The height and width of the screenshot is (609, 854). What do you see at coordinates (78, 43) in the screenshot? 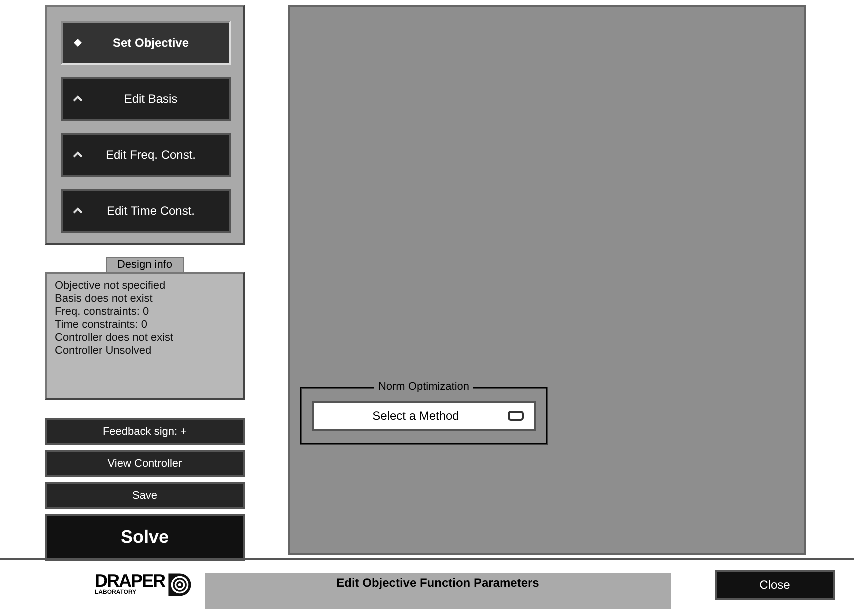
I see `diamond-icon` at bounding box center [78, 43].